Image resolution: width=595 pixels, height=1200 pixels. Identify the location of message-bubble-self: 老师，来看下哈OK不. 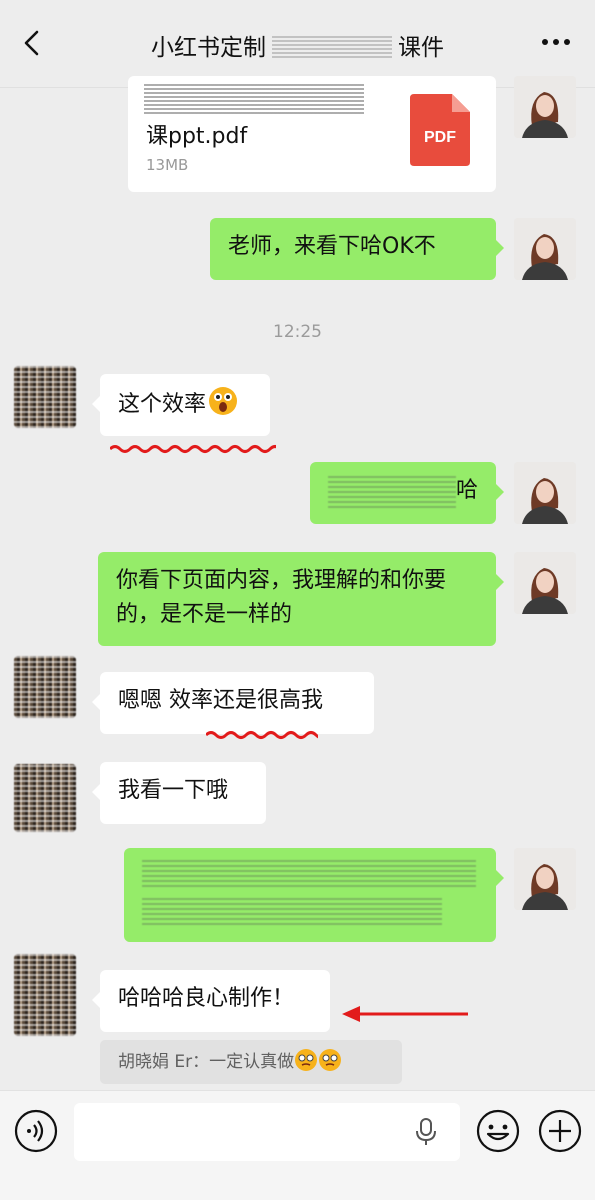
(357, 249).